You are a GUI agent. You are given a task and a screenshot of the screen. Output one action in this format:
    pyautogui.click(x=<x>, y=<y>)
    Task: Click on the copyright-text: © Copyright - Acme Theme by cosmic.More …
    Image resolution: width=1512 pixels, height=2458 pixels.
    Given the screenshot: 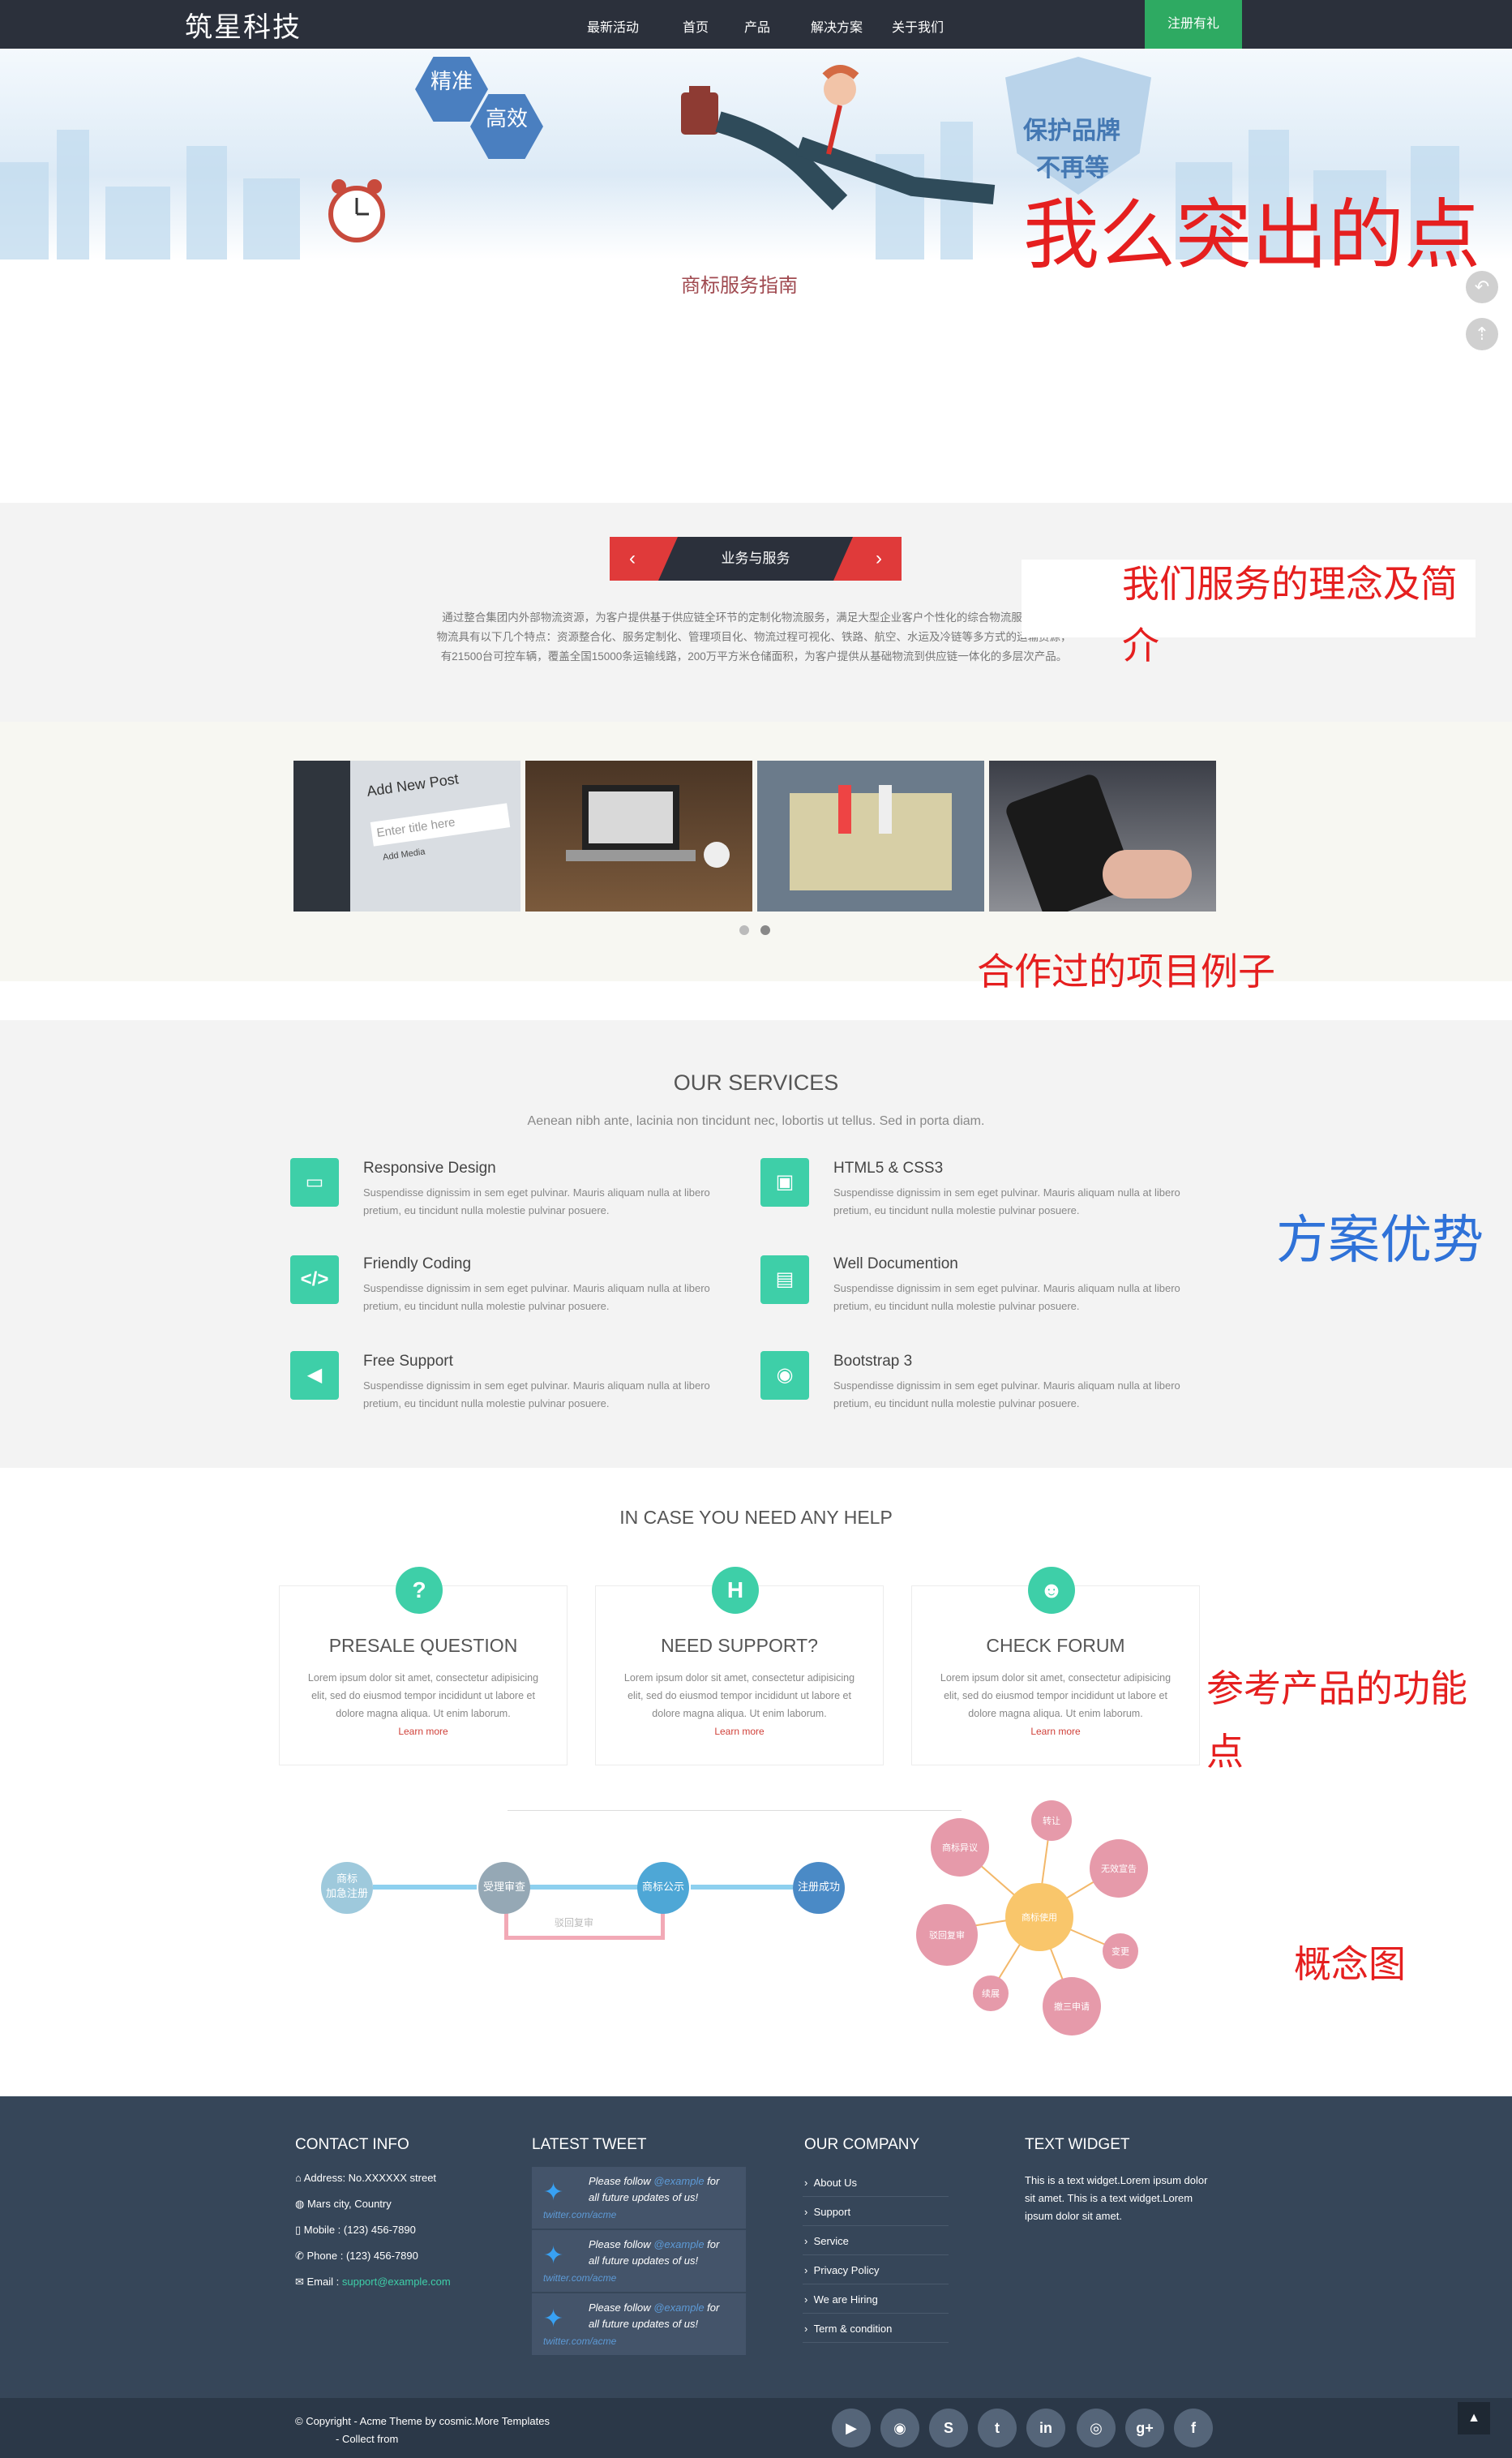 What is the action you would take?
    pyautogui.click(x=422, y=2421)
    